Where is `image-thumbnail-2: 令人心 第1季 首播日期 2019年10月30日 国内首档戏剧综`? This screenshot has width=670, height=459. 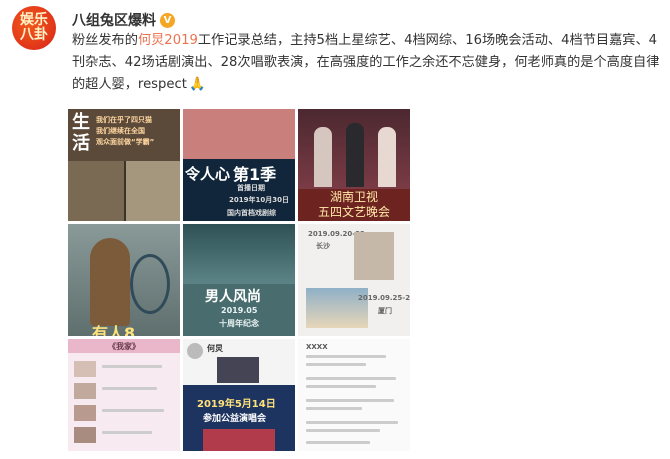 image-thumbnail-2: 令人心 第1季 首播日期 2019年10月30日 国内首档戏剧综 is located at coordinates (239, 165).